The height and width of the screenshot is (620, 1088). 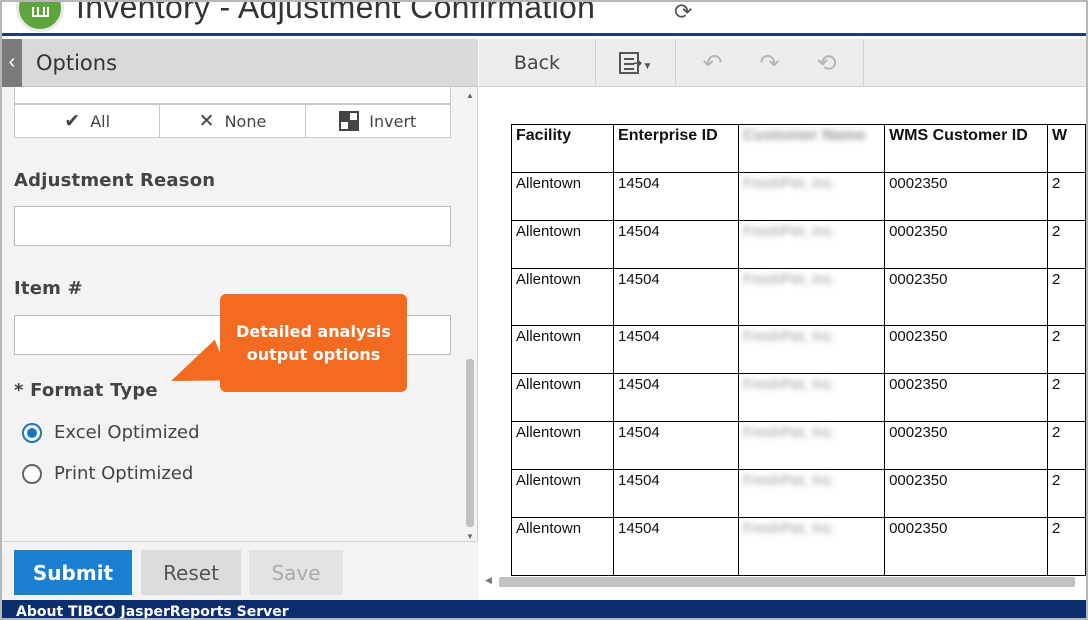 I want to click on select-all-label: All, so click(x=100, y=121).